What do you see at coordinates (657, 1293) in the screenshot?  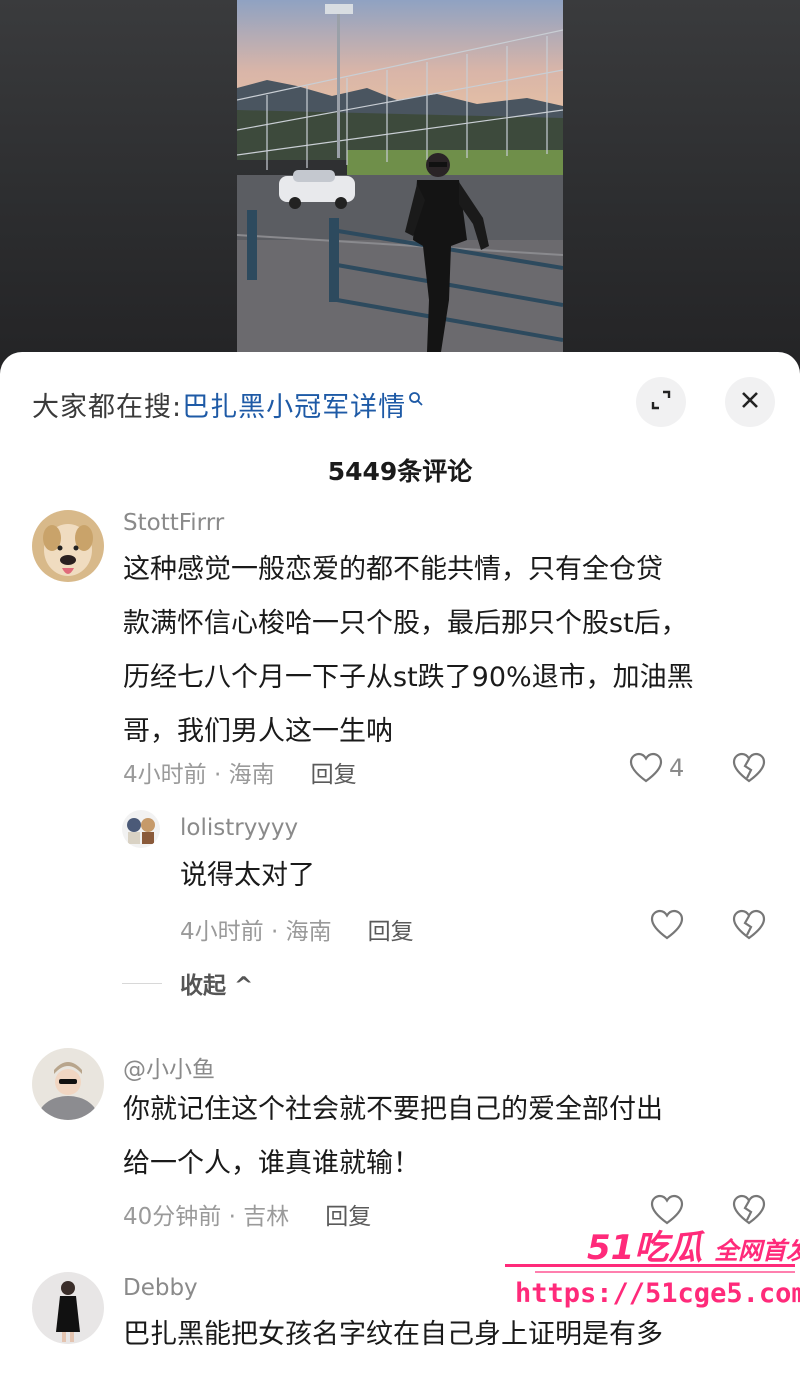 I see `watermark-url: https://51cge5.com` at bounding box center [657, 1293].